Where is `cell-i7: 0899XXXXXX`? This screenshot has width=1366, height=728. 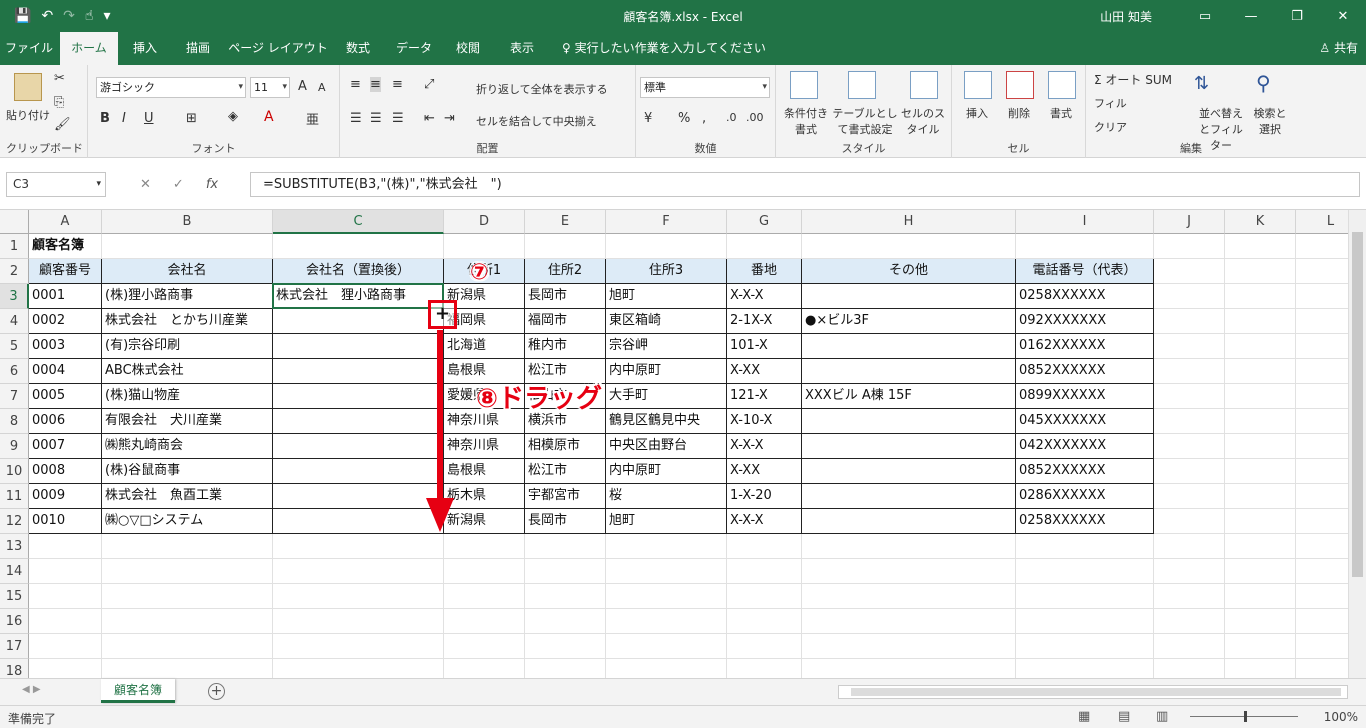 cell-i7: 0899XXXXXX is located at coordinates (1085, 396).